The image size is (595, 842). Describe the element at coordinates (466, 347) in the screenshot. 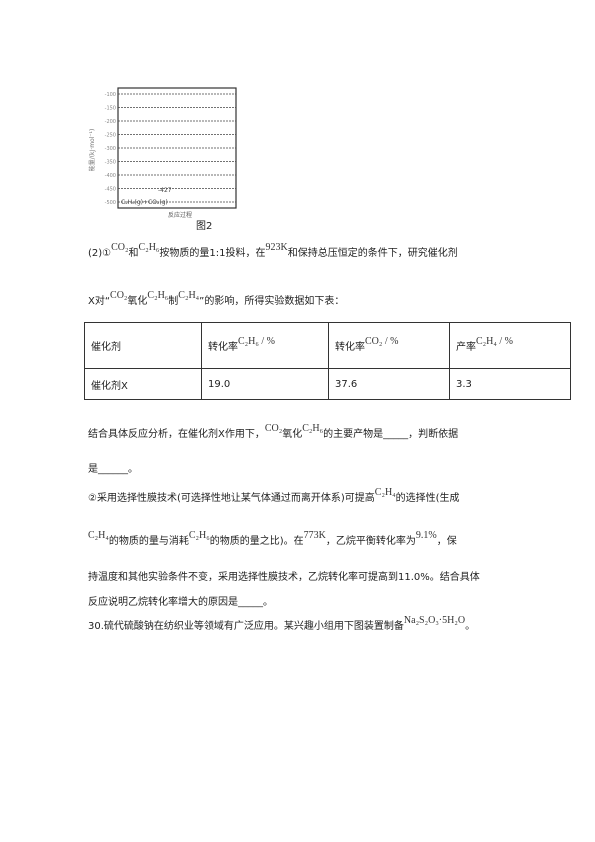

I see `header-text: 产率` at that location.